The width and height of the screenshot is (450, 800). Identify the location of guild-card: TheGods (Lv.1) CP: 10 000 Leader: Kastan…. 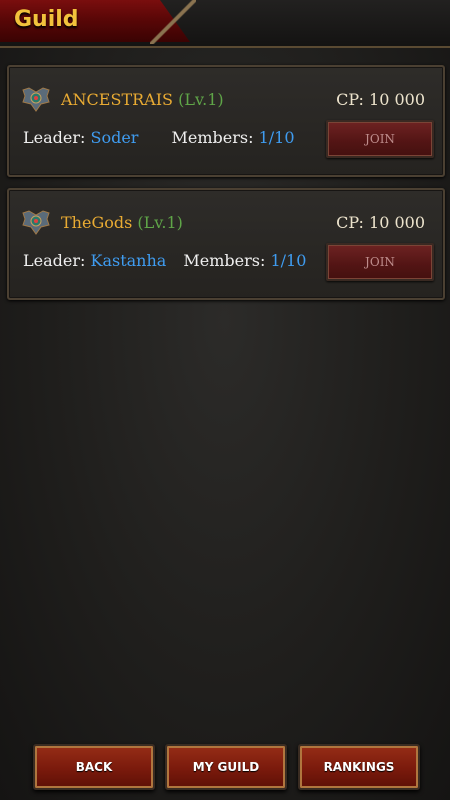
(226, 244).